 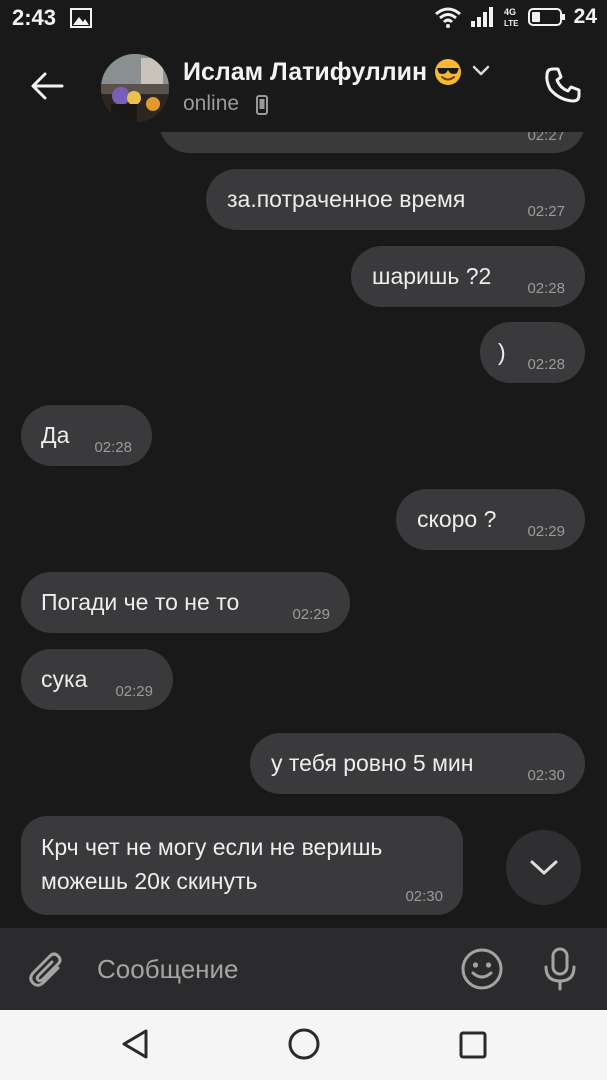 What do you see at coordinates (482, 969) in the screenshot?
I see `smiley-icon` at bounding box center [482, 969].